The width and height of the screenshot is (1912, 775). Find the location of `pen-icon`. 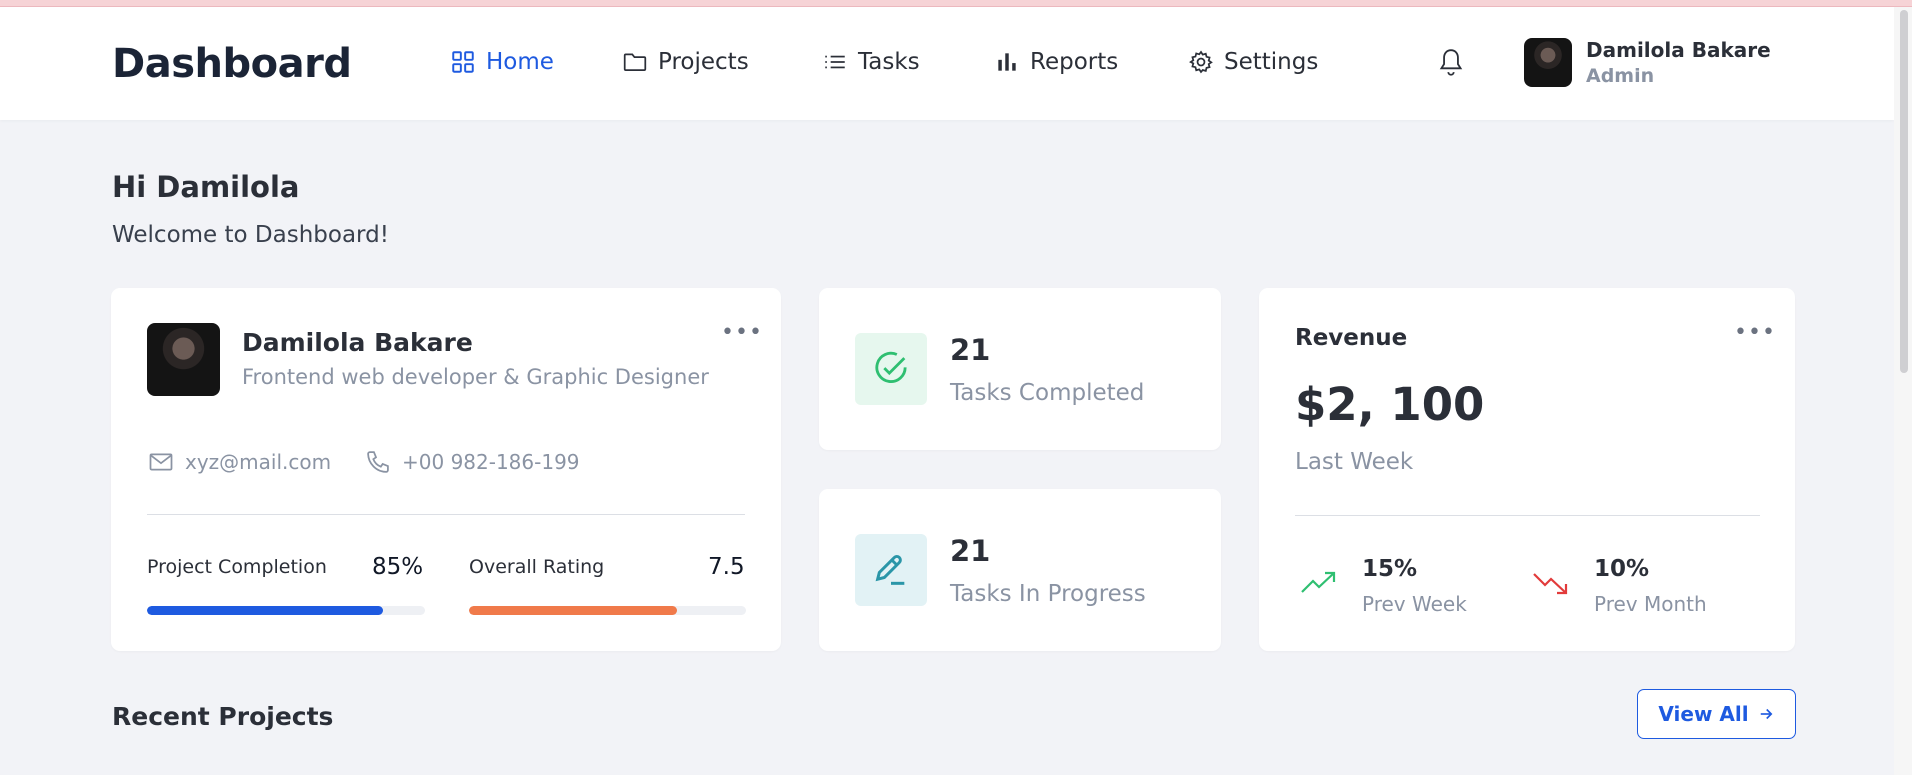

pen-icon is located at coordinates (891, 570).